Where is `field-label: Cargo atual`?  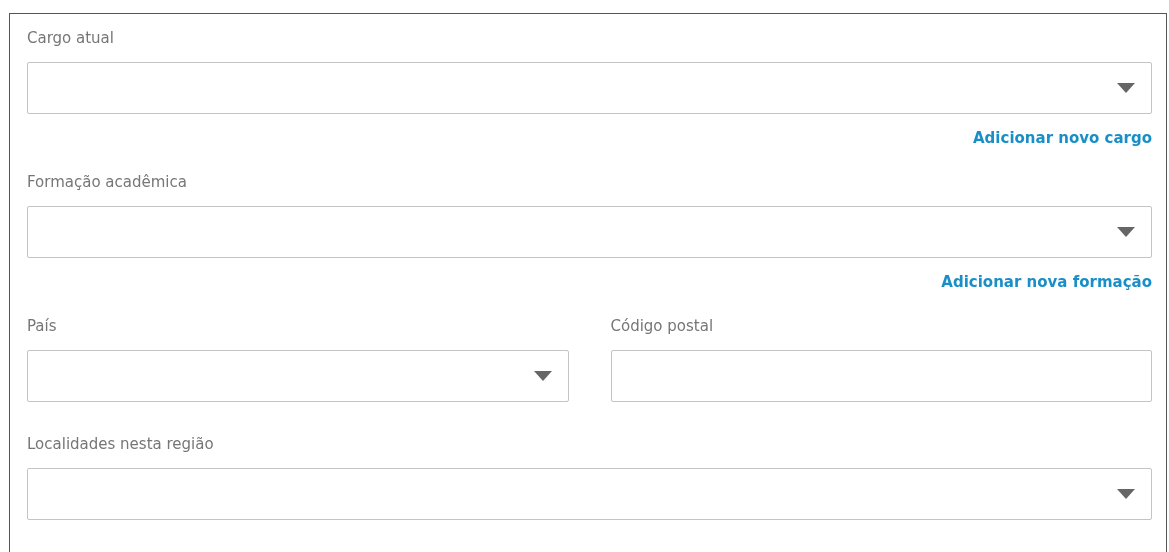
field-label: Cargo atual is located at coordinates (70, 38).